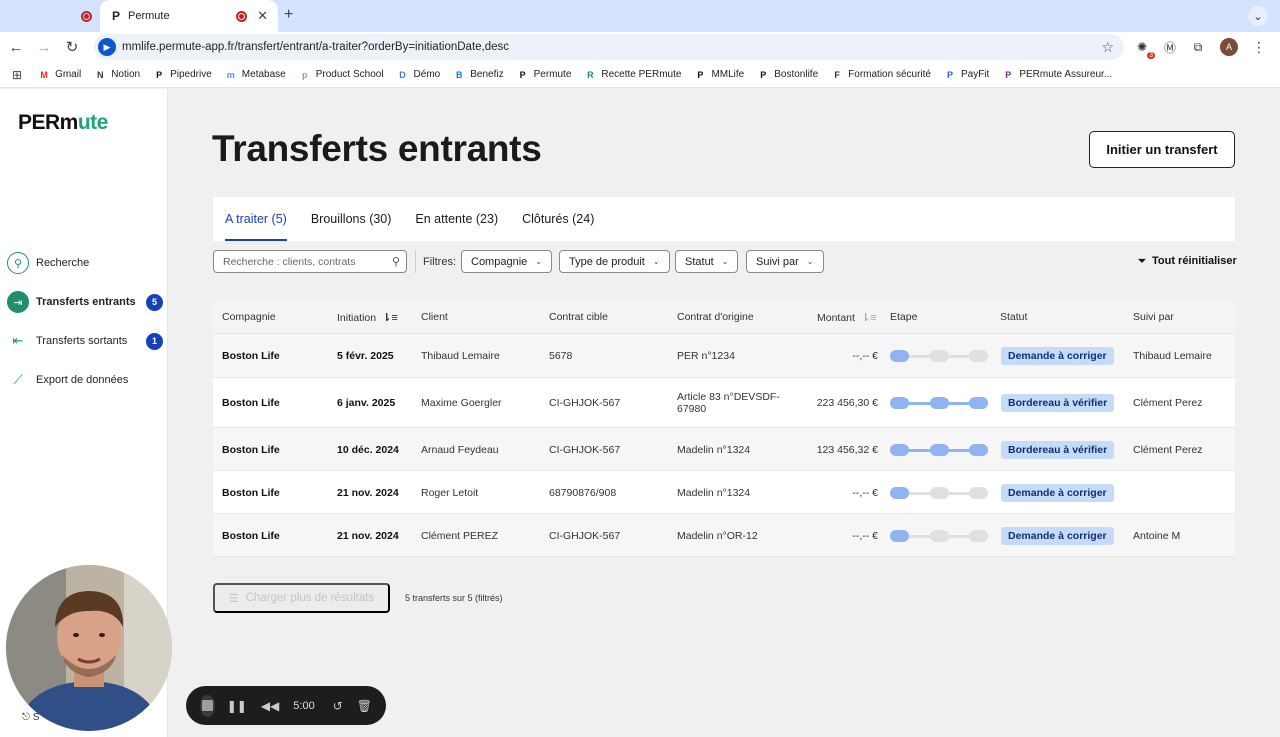 This screenshot has width=1280, height=737. I want to click on recording-icon, so click(86, 16).